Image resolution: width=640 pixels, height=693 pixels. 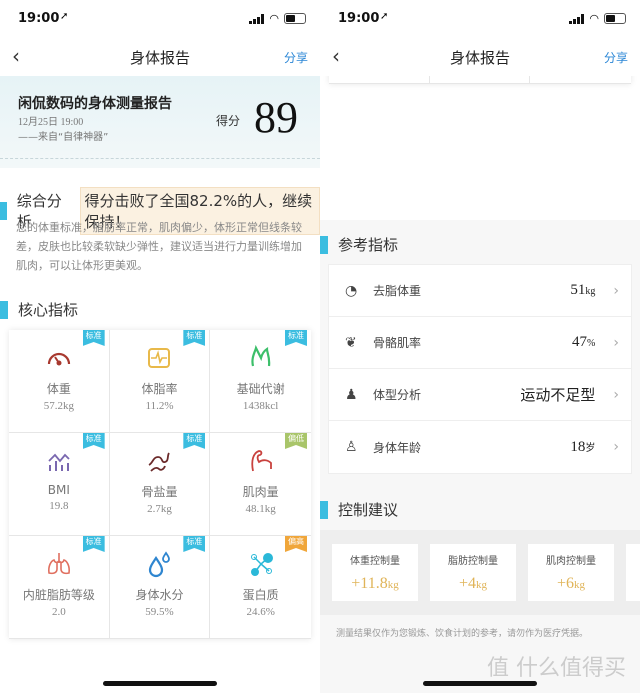 I want to click on indicator-value: 1438kcl, so click(x=260, y=406).